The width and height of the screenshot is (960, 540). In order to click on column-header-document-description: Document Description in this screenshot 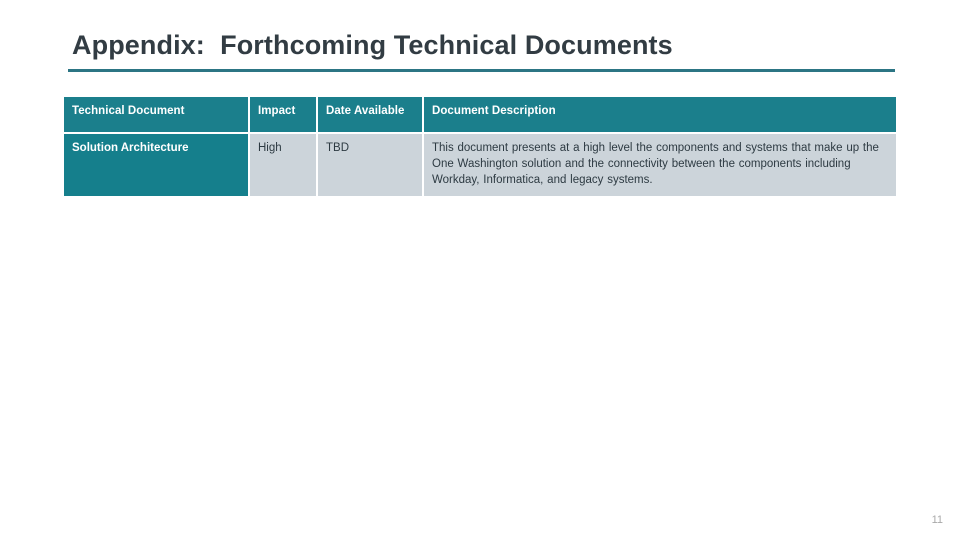, I will do `click(660, 115)`.